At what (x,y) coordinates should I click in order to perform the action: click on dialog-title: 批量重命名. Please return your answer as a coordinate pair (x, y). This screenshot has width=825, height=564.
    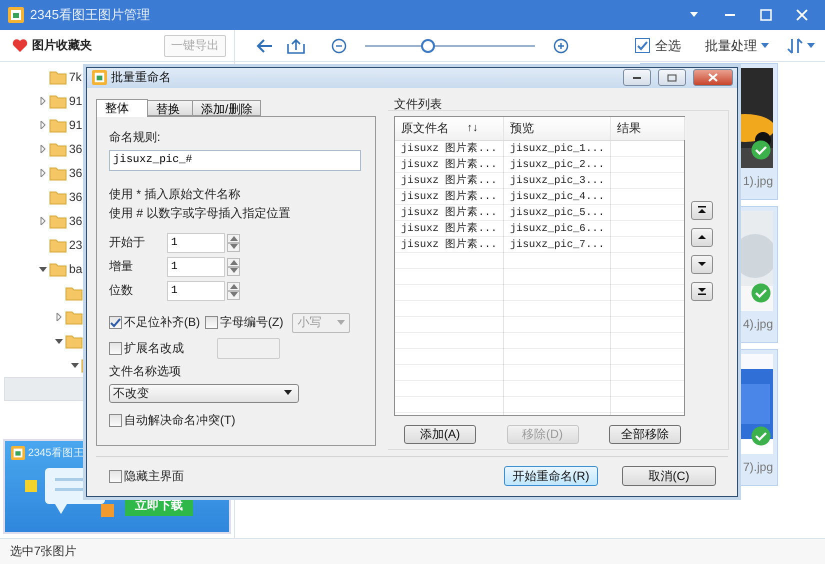
    Looking at the image, I should click on (141, 77).